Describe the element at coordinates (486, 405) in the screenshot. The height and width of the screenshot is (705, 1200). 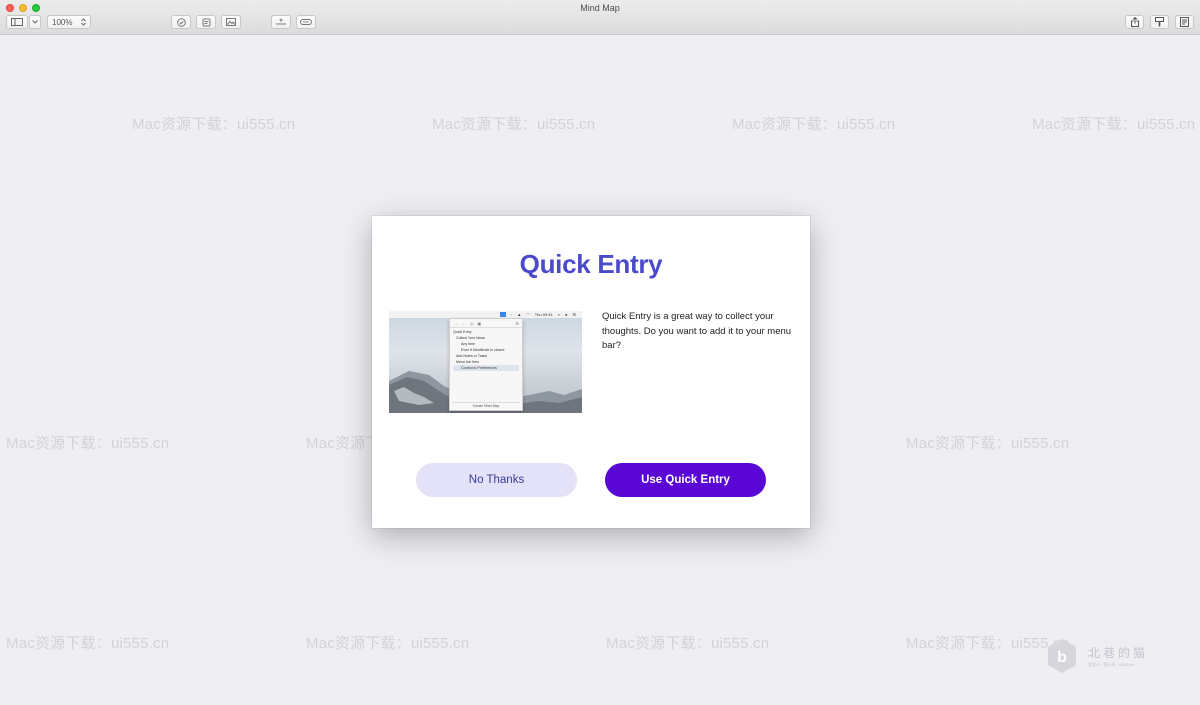
I see `preview-footer: Create Mind Map` at that location.